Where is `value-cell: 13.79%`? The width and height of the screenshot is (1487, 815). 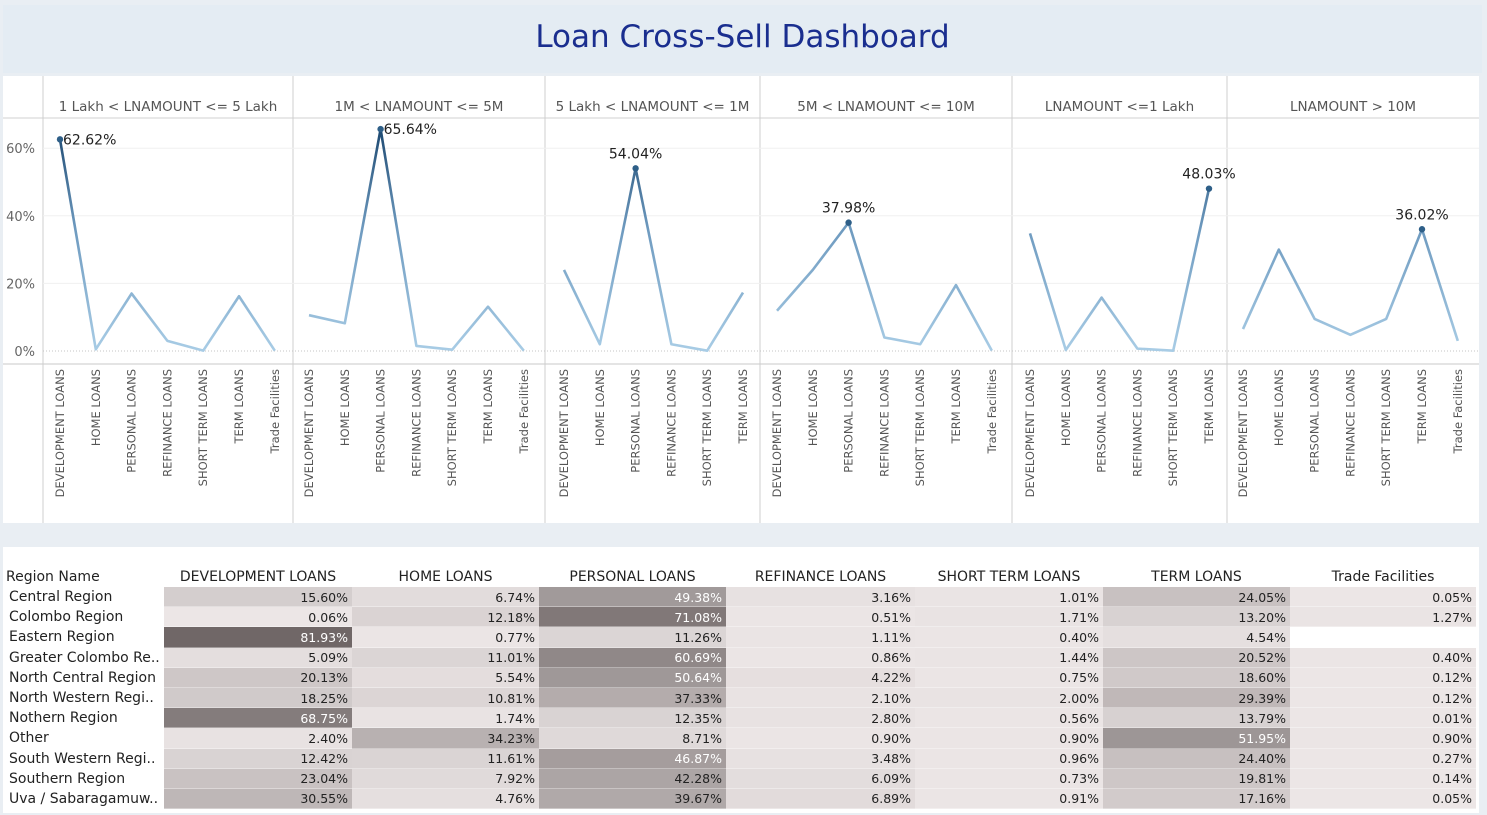
value-cell: 13.79% is located at coordinates (1196, 718).